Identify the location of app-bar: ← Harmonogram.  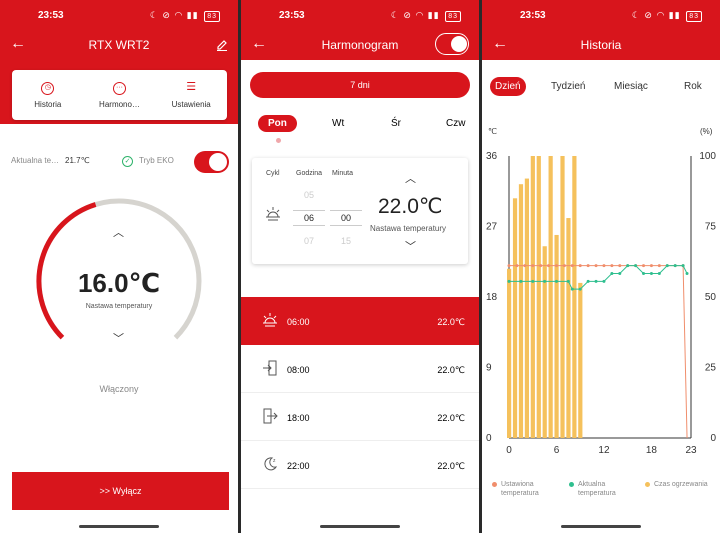
(360, 45).